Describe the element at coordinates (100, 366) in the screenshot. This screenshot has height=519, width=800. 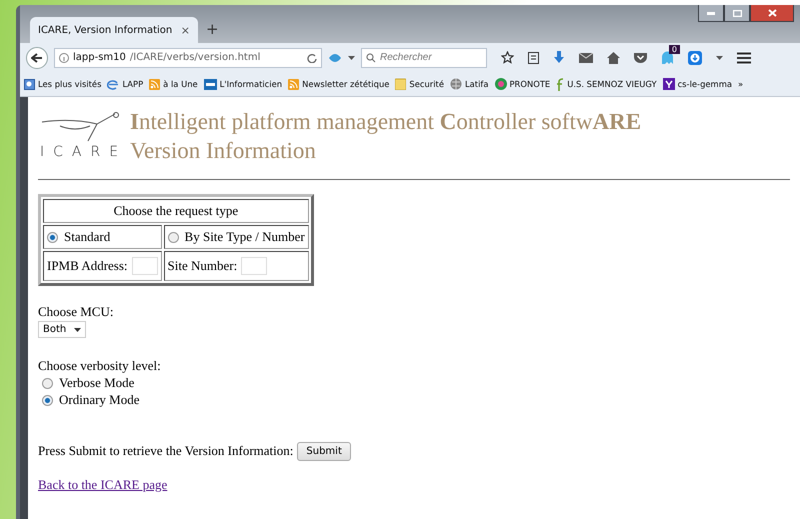
I see `verbosity-label: Choose verbosity level:` at that location.